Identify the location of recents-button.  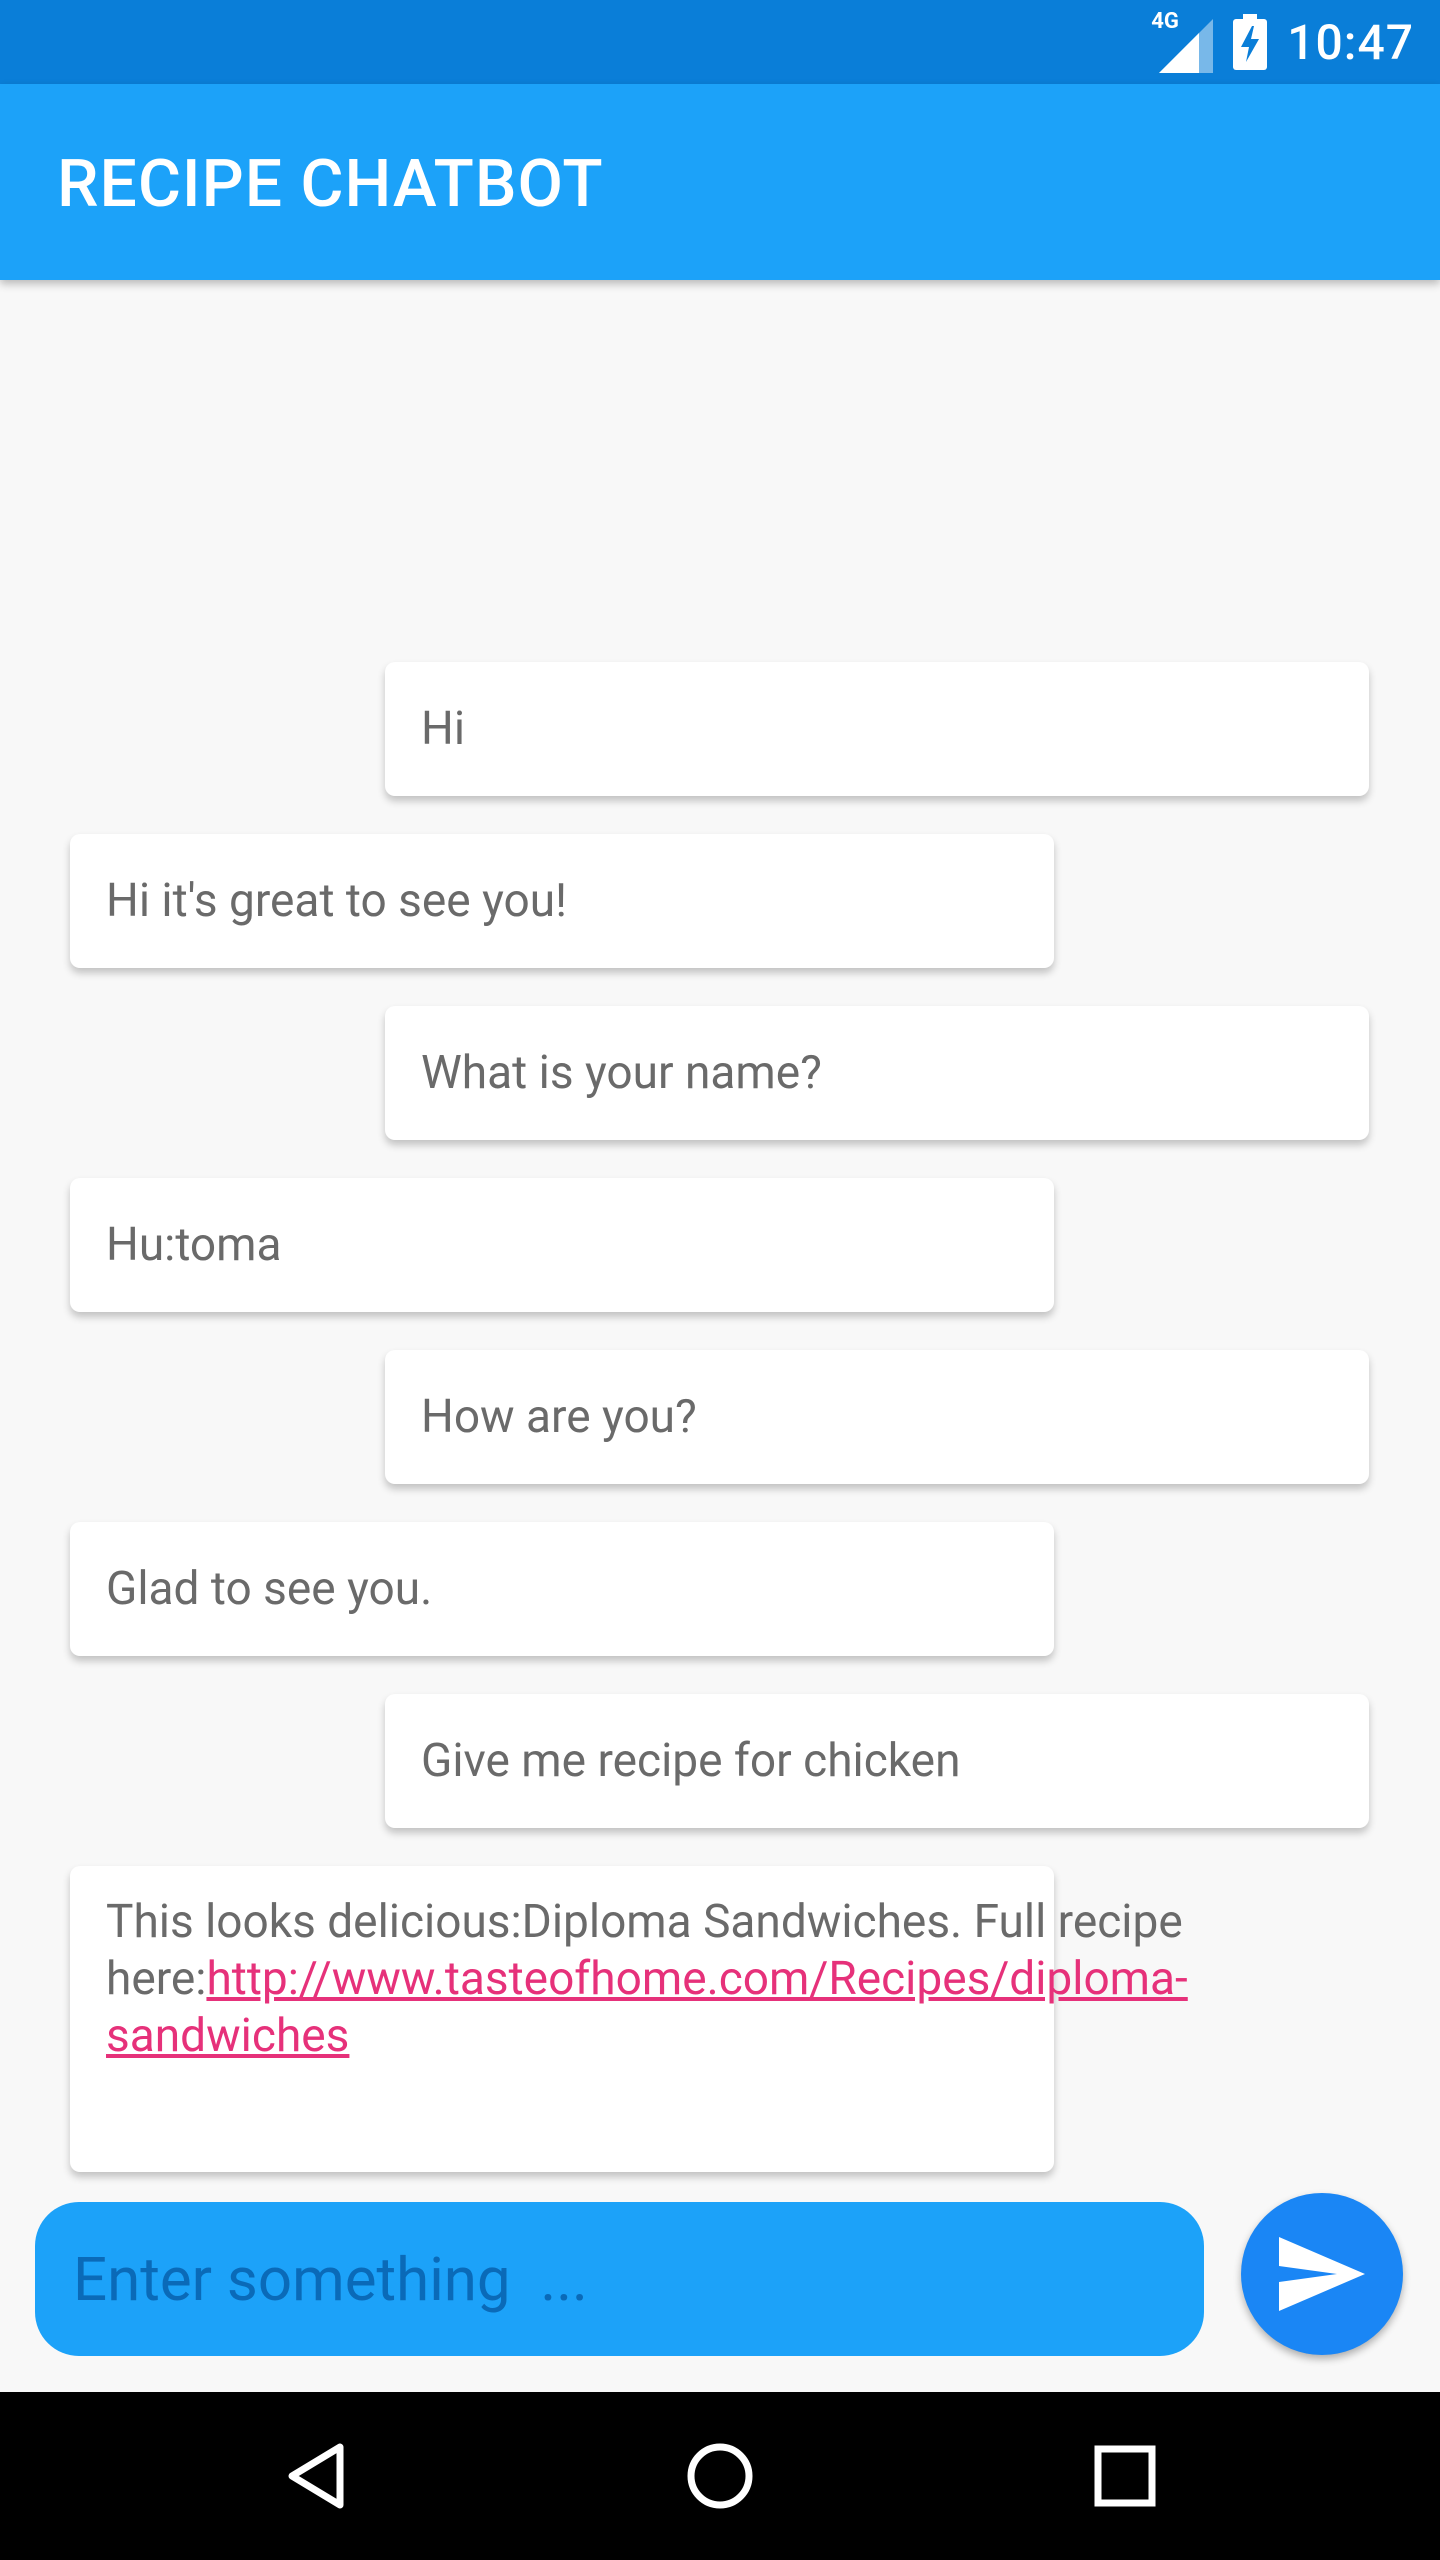
(1125, 2476).